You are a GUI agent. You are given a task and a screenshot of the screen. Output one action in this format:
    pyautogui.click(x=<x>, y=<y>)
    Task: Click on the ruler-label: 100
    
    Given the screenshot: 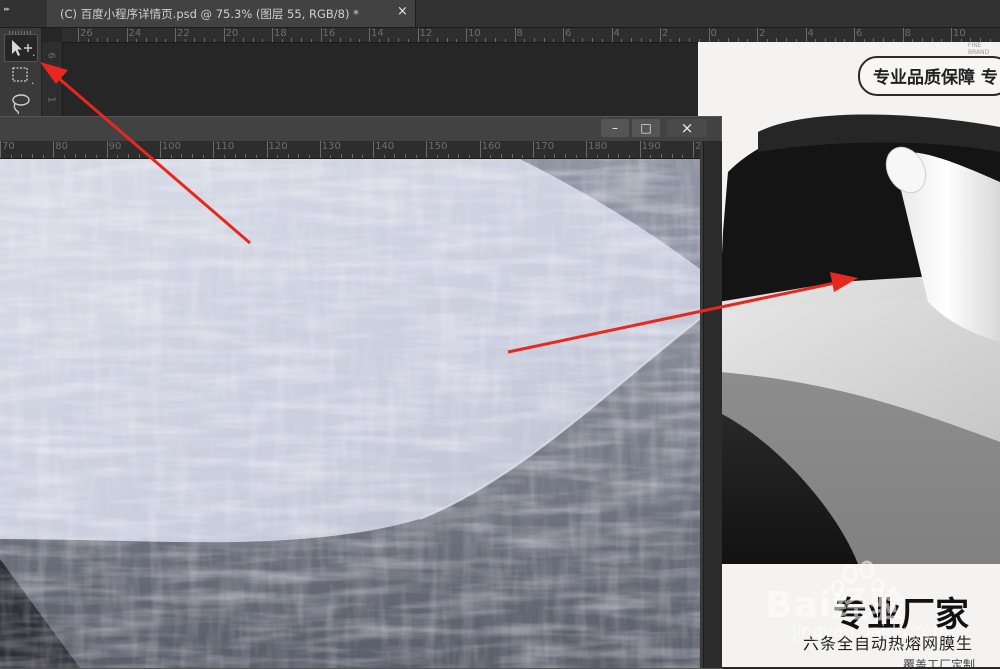 What is the action you would take?
    pyautogui.click(x=171, y=146)
    